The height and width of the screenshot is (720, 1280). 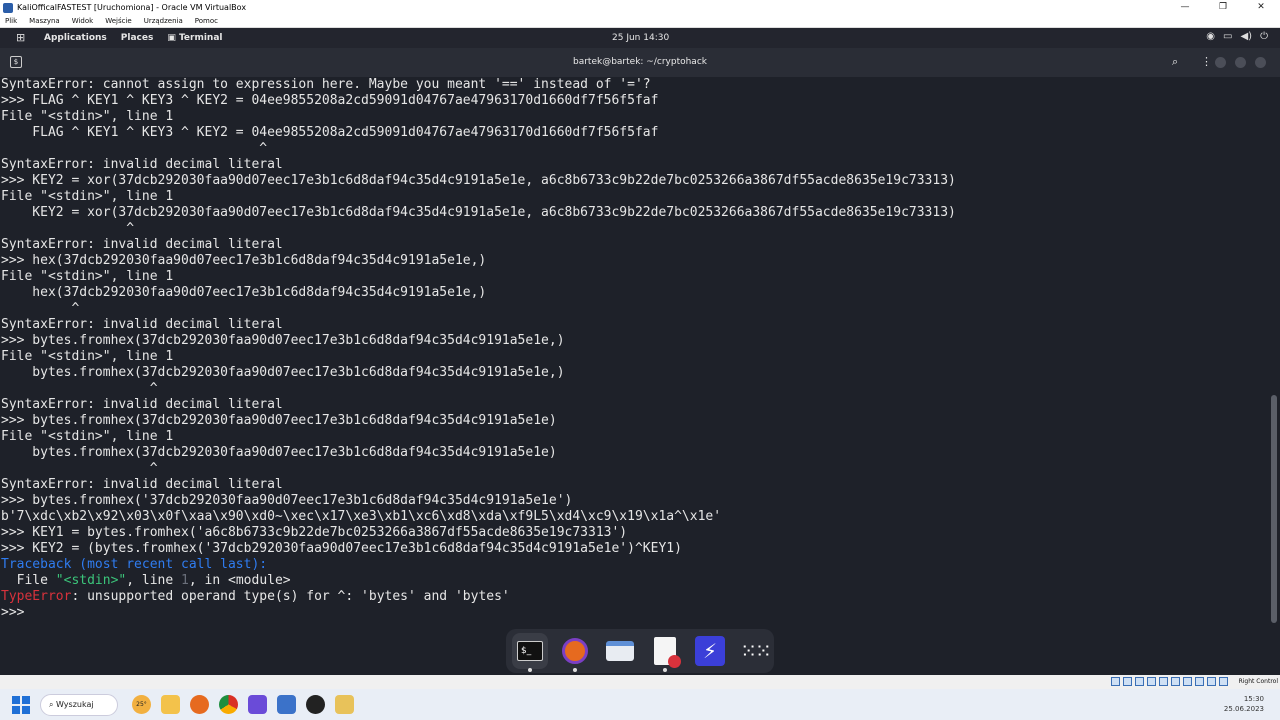 I want to click on display-icon: ▭, so click(x=1227, y=36).